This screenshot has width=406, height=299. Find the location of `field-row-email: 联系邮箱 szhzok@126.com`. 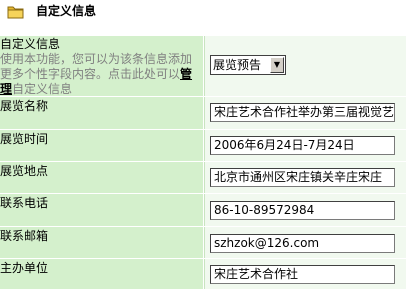

field-row-email: 联系邮箱 szhzok@126.com is located at coordinates (203, 243).